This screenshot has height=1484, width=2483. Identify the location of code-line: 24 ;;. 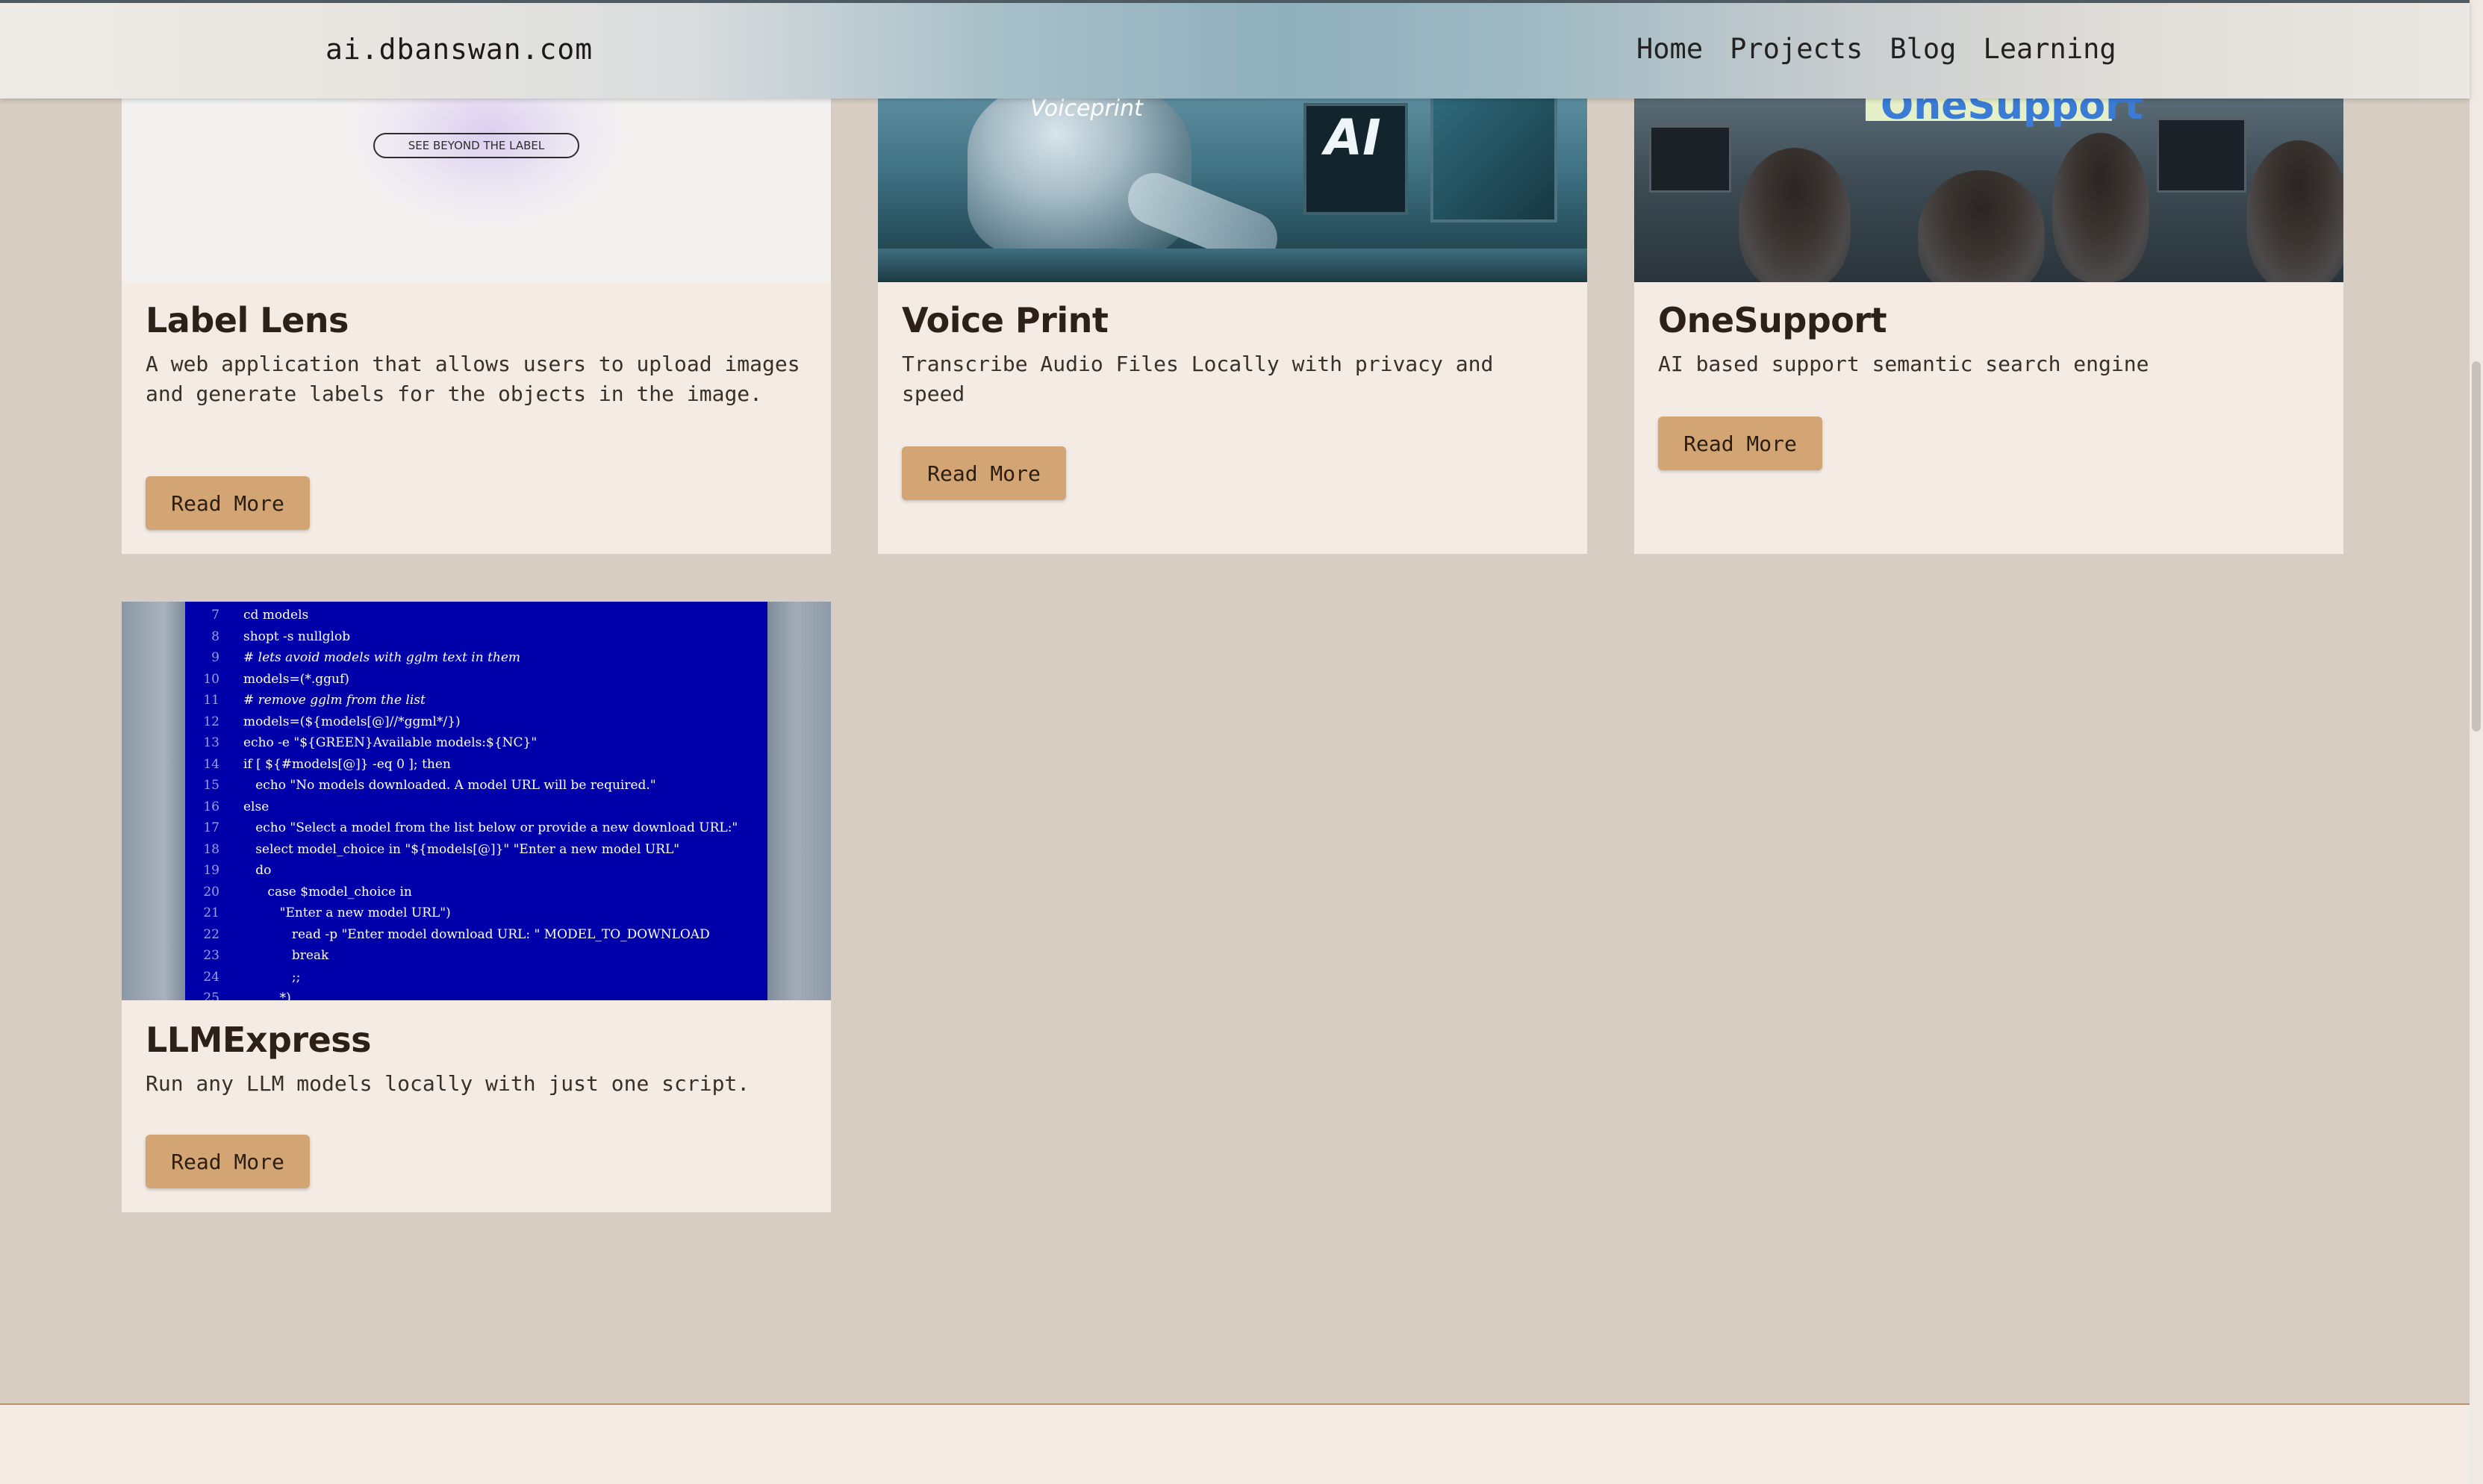
(476, 977).